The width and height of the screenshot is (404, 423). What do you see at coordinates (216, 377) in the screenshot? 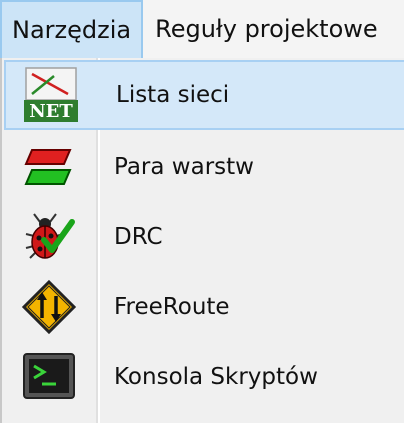
I see `menu-item-label: Konsola Skryptów` at bounding box center [216, 377].